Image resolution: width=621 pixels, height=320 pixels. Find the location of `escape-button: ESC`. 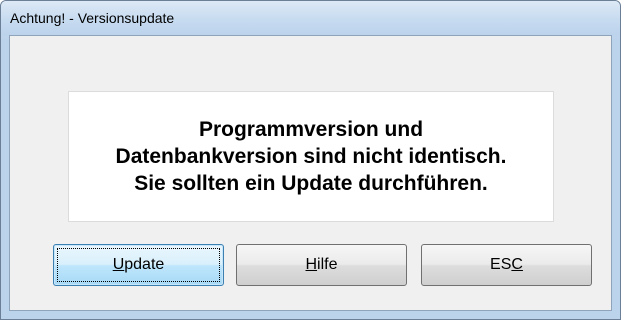

escape-button: ESC is located at coordinates (506, 265).